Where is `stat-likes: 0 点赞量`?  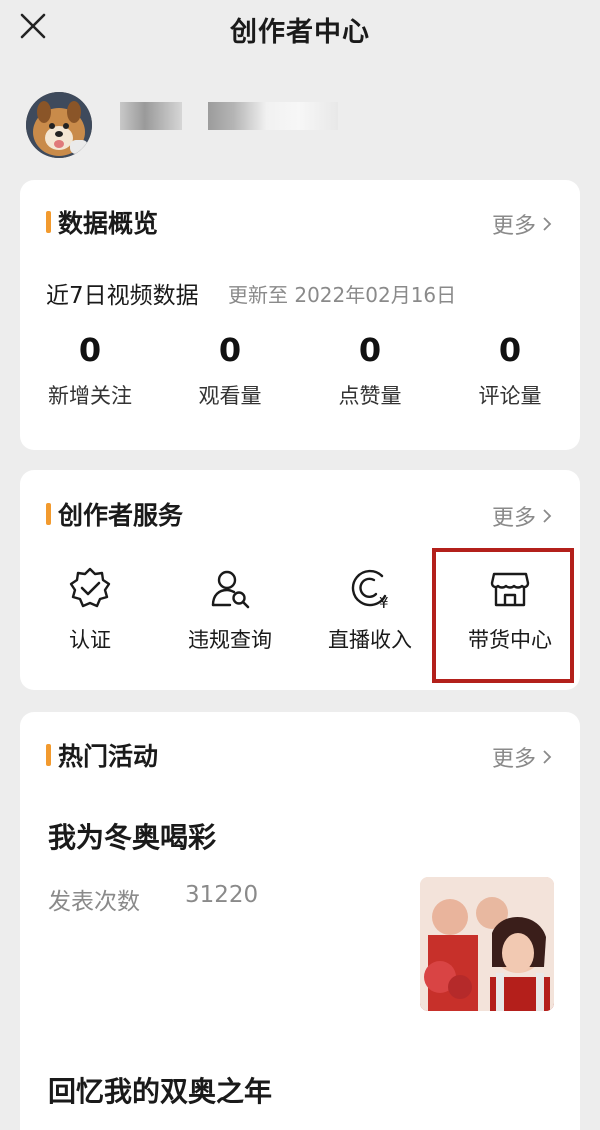 stat-likes: 0 点赞量 is located at coordinates (370, 370).